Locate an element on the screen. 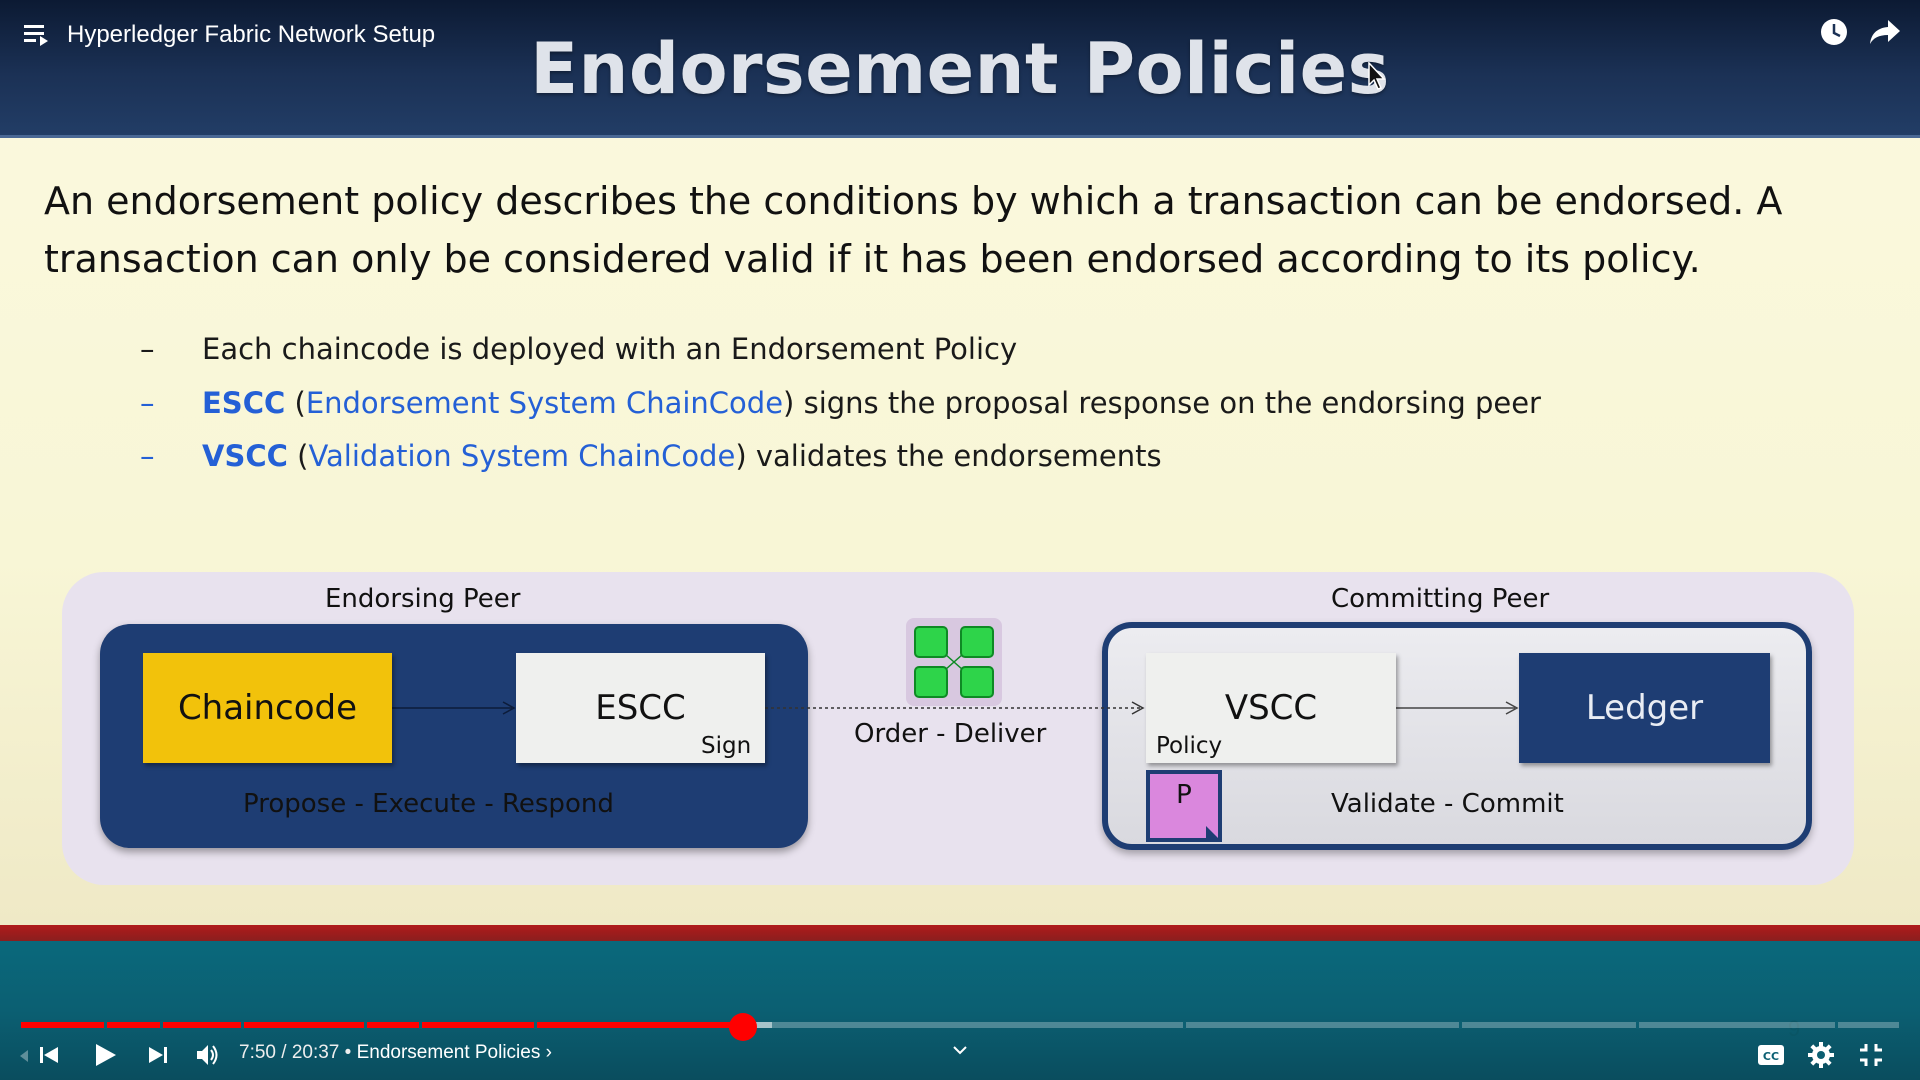  ledger-node: Ledger is located at coordinates (1644, 708).